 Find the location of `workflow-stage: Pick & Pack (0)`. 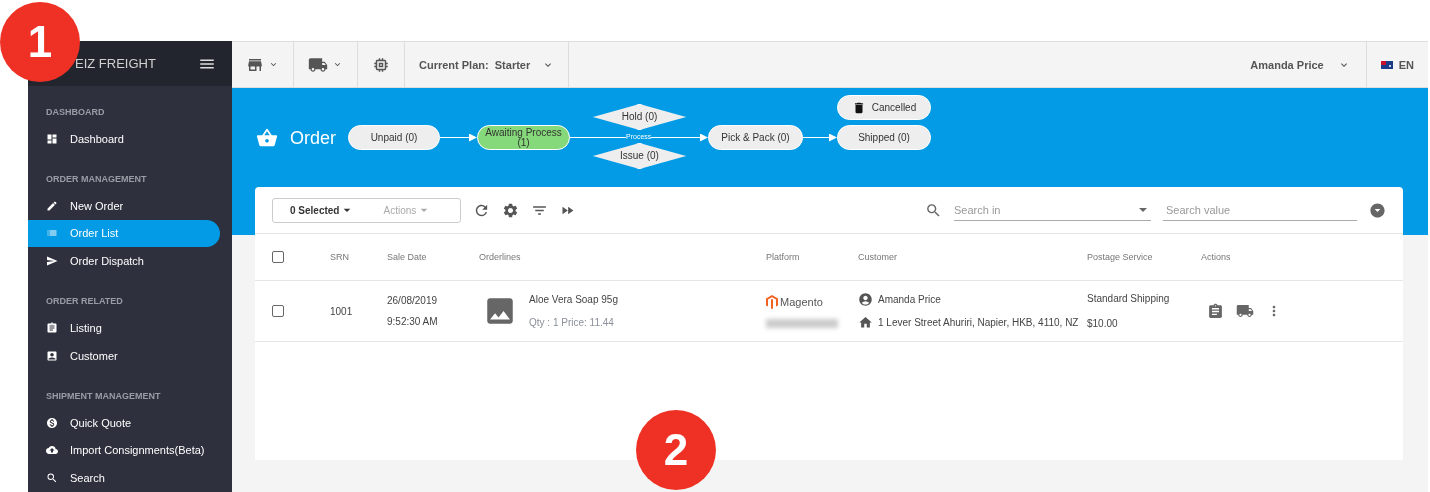

workflow-stage: Pick & Pack (0) is located at coordinates (755, 137).